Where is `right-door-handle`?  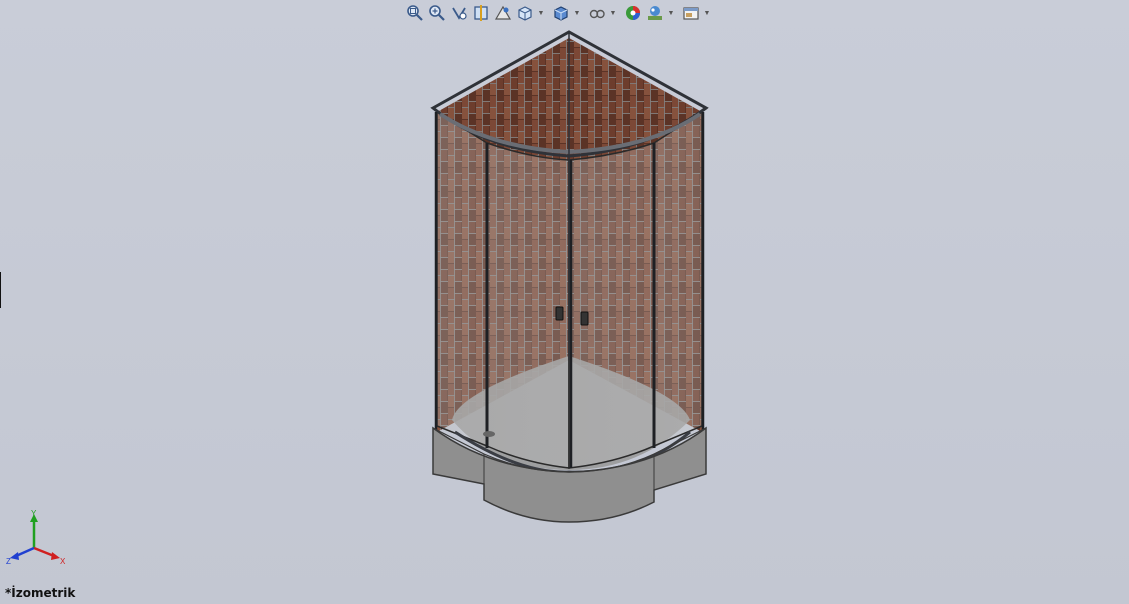 right-door-handle is located at coordinates (584, 318).